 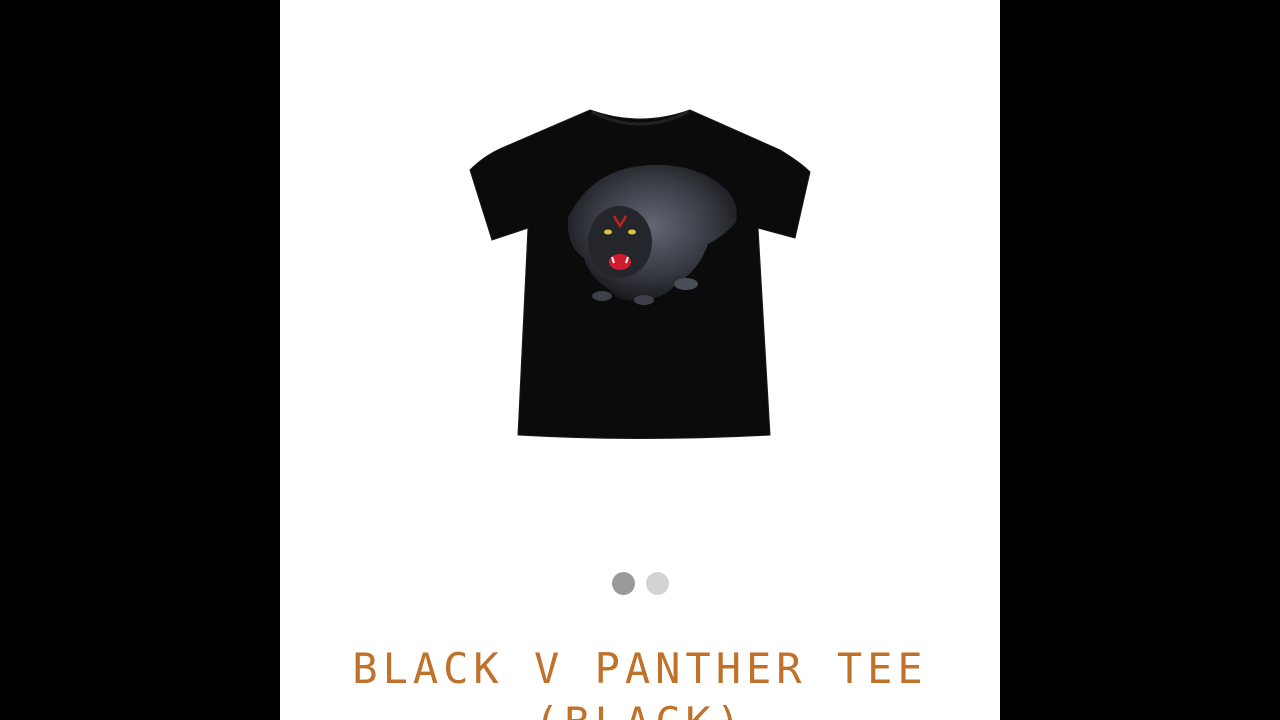 I want to click on product-title: BLACK V PANTHER TEE (BLACK), so click(x=640, y=682).